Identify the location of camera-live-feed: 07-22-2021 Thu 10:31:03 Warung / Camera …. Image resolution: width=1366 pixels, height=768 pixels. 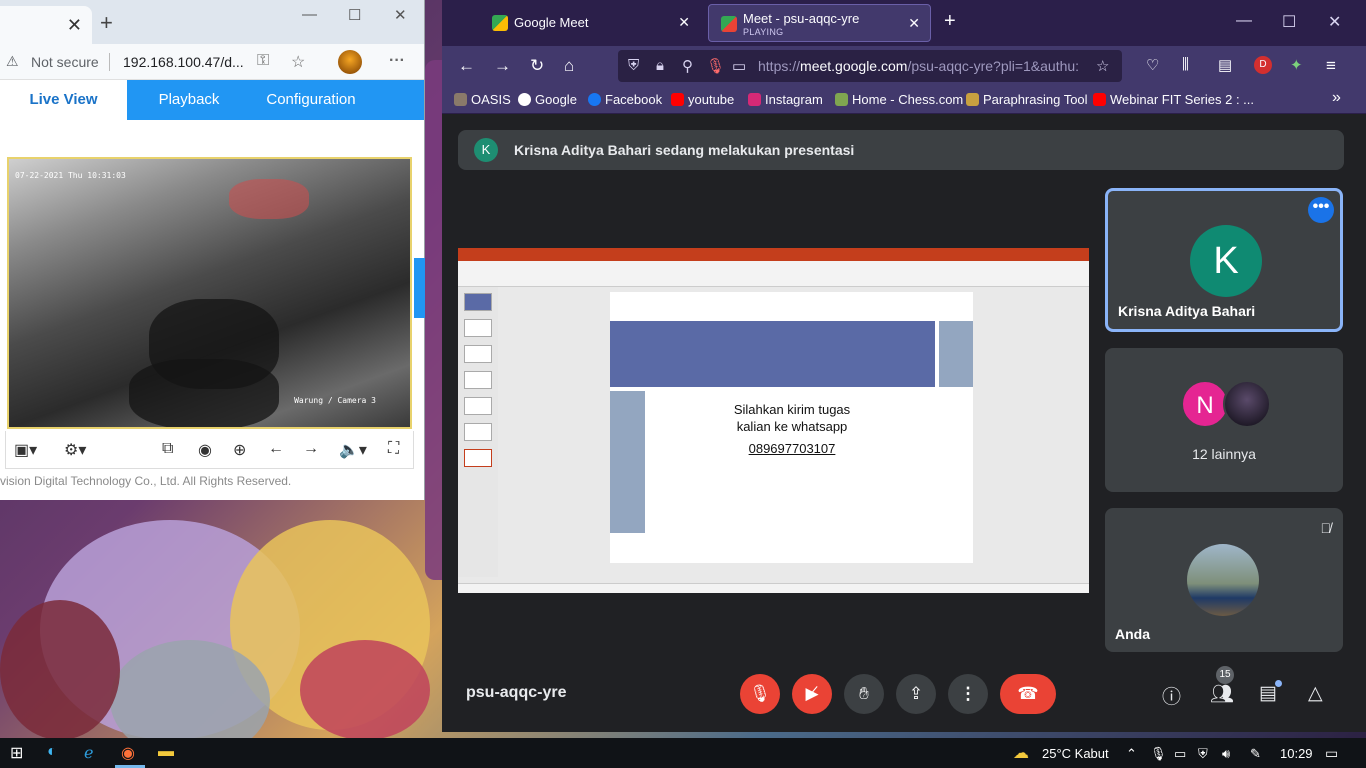
(209, 293).